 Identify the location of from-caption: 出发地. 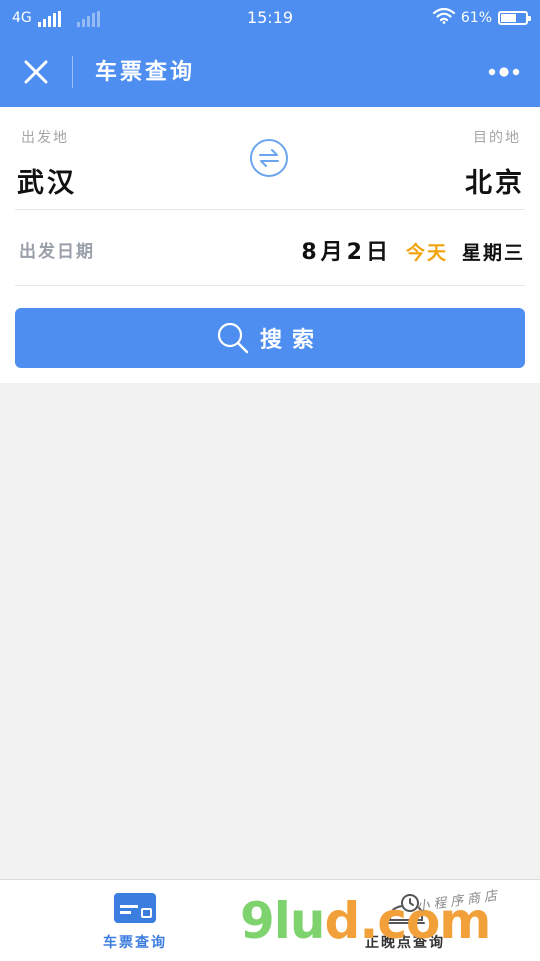
(45, 138).